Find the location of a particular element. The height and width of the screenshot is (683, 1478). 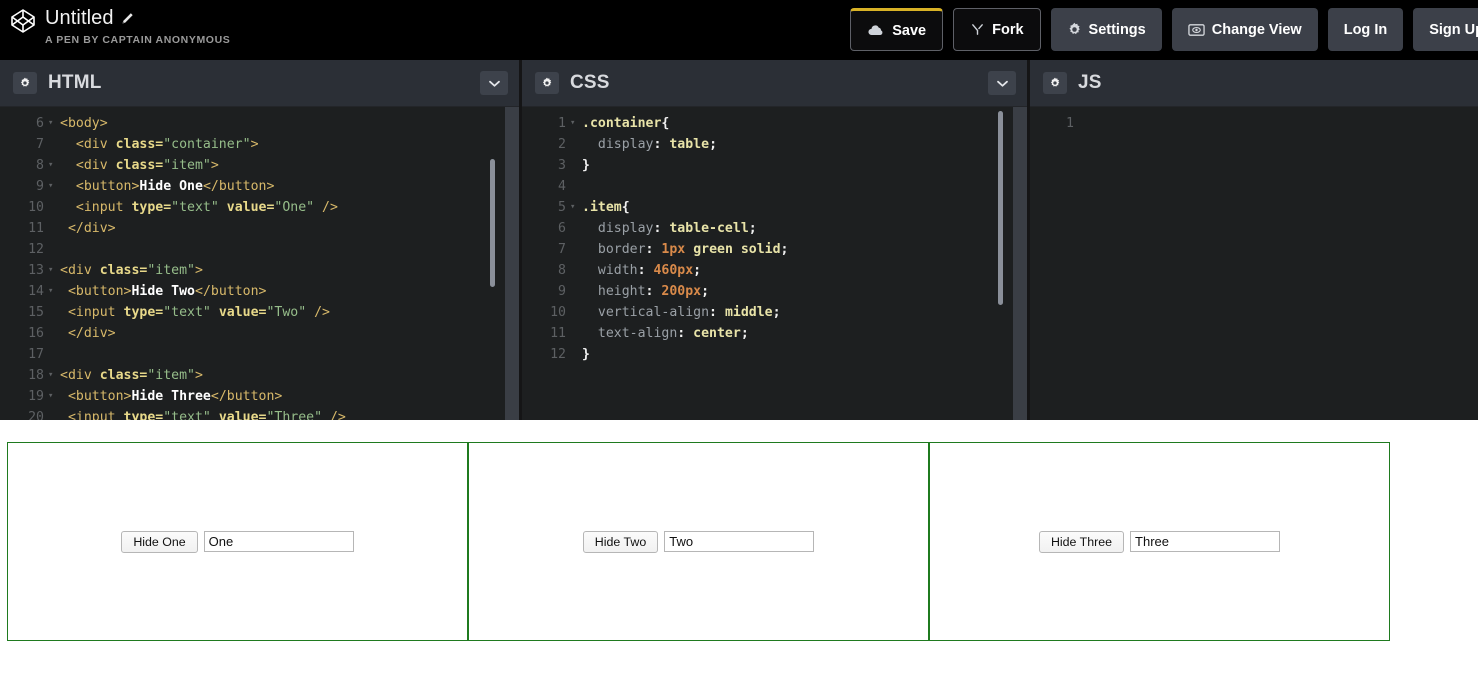

code-editor-js: 1 is located at coordinates (1254, 263).